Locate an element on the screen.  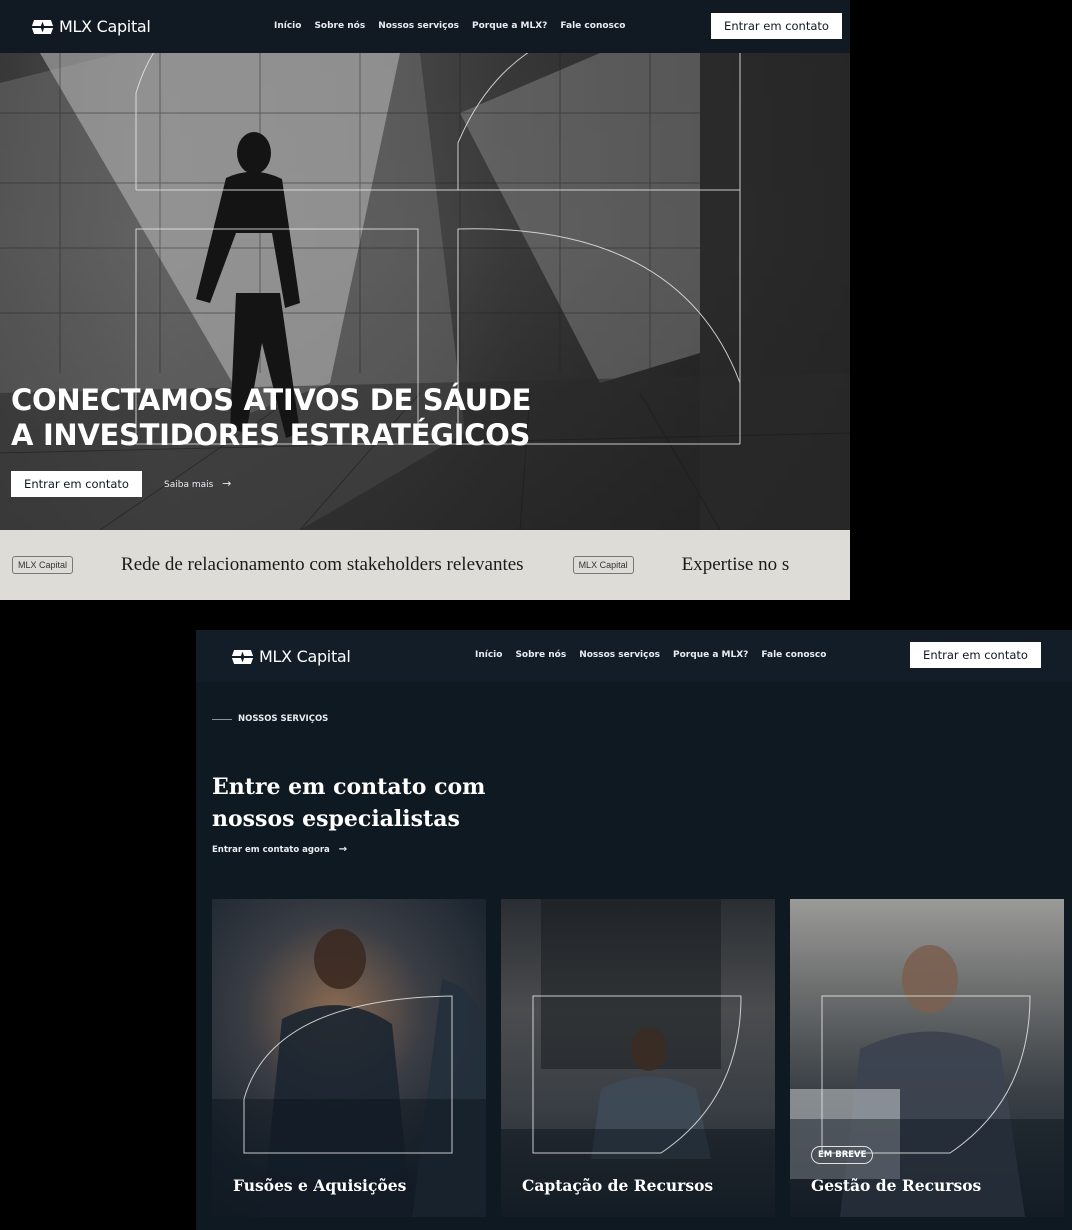
service-card-mergers: Fusões e Aquisições is located at coordinates (349, 1058).